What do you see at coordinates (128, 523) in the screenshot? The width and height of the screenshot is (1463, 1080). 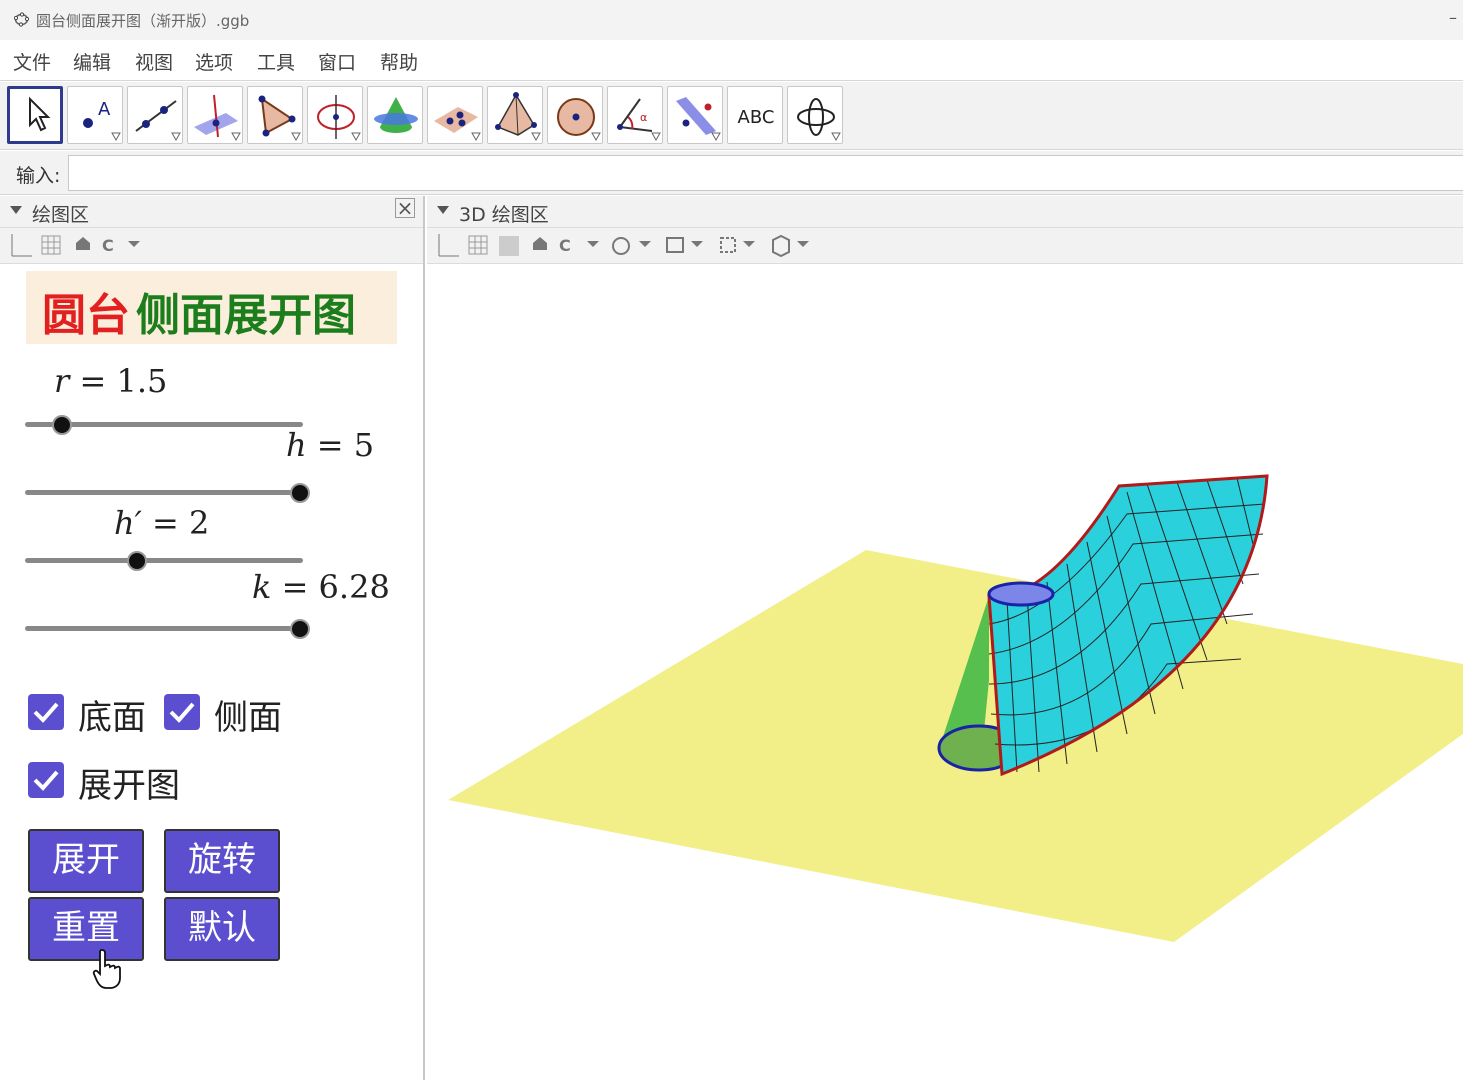 I see `var-name: h′` at bounding box center [128, 523].